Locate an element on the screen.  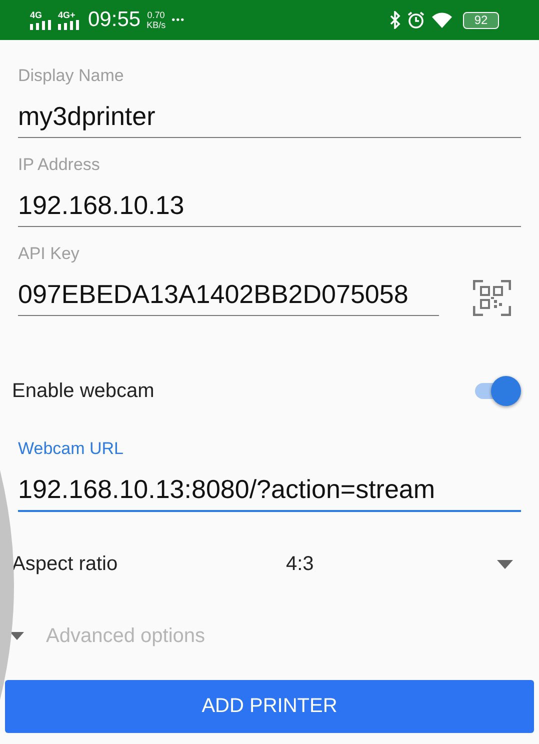
field-label: Display Name is located at coordinates (71, 76).